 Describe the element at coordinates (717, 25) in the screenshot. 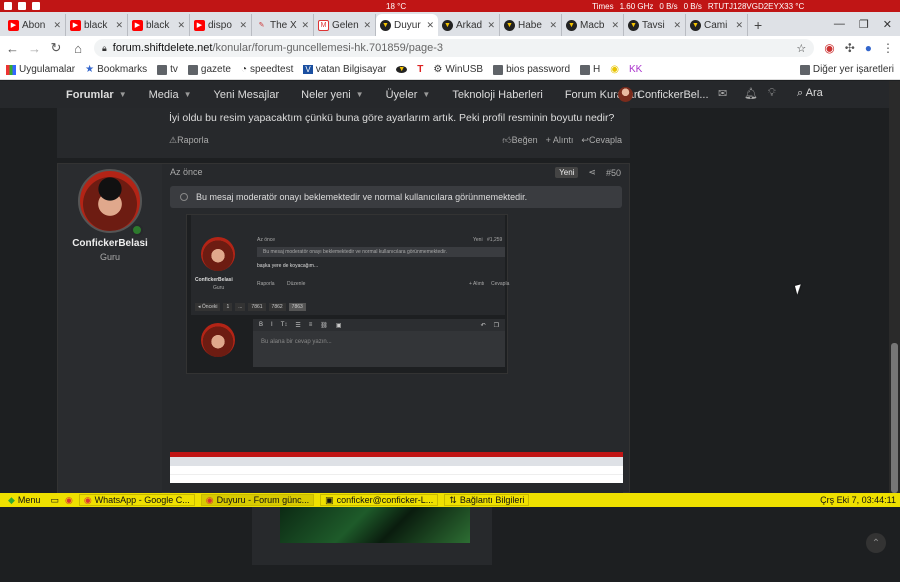

I see `browser-tab: ▼ Cami ✕` at that location.